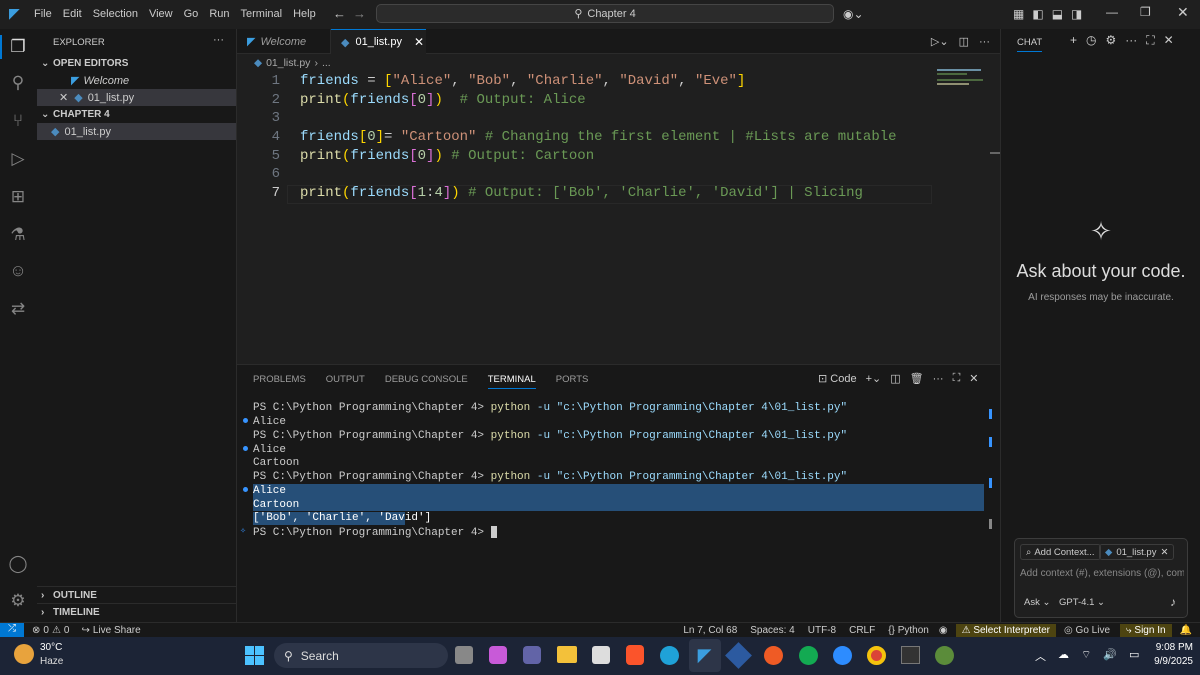 This screenshot has width=1200, height=675. I want to click on windows-start-icon, so click(254, 655).